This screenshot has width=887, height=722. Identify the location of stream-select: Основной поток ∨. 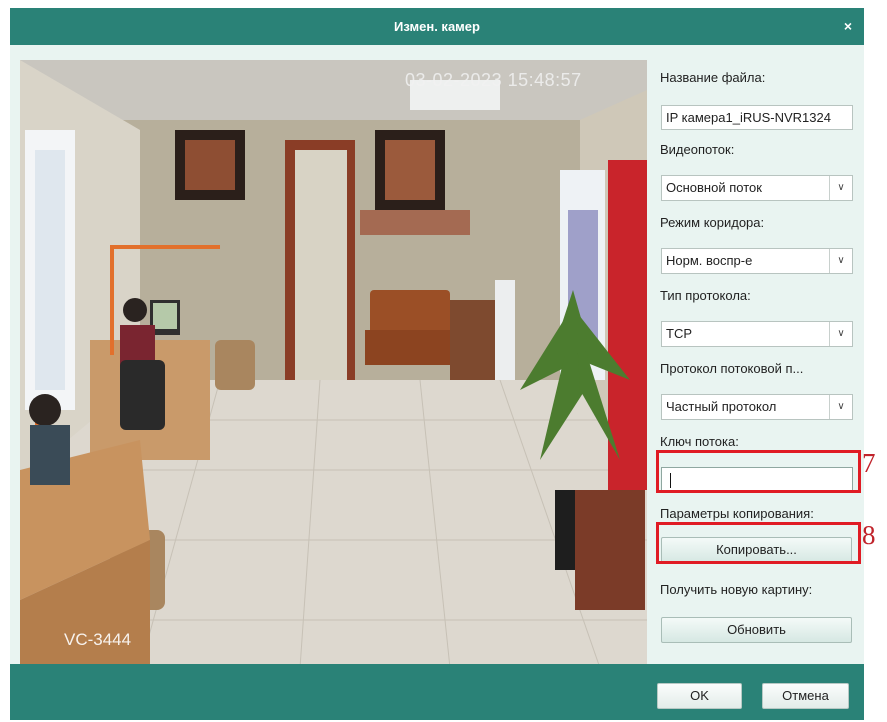
(757, 188).